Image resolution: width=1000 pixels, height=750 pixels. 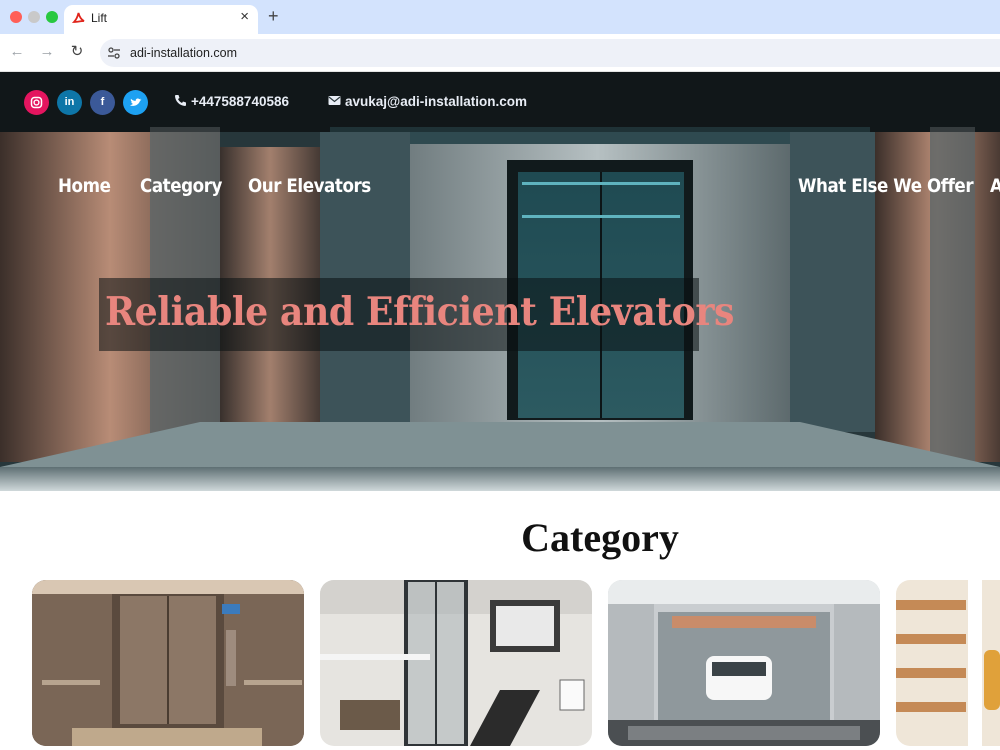 What do you see at coordinates (16, 17) in the screenshot?
I see `close-window-button` at bounding box center [16, 17].